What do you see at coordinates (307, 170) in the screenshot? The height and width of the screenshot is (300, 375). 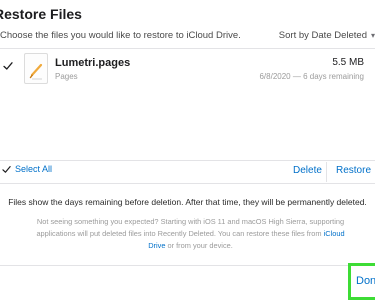 I see `delete-button: Delete` at bounding box center [307, 170].